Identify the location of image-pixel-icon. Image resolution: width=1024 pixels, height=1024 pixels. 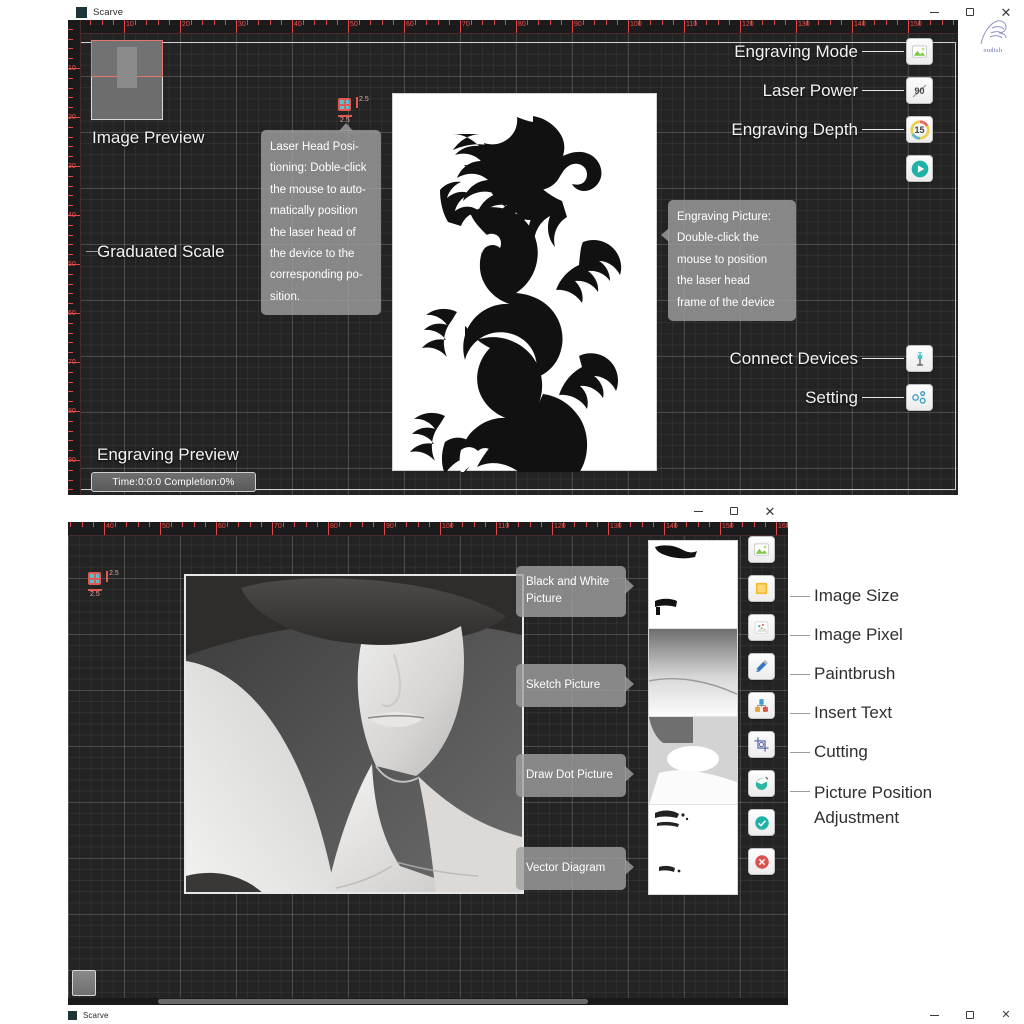
(761, 627).